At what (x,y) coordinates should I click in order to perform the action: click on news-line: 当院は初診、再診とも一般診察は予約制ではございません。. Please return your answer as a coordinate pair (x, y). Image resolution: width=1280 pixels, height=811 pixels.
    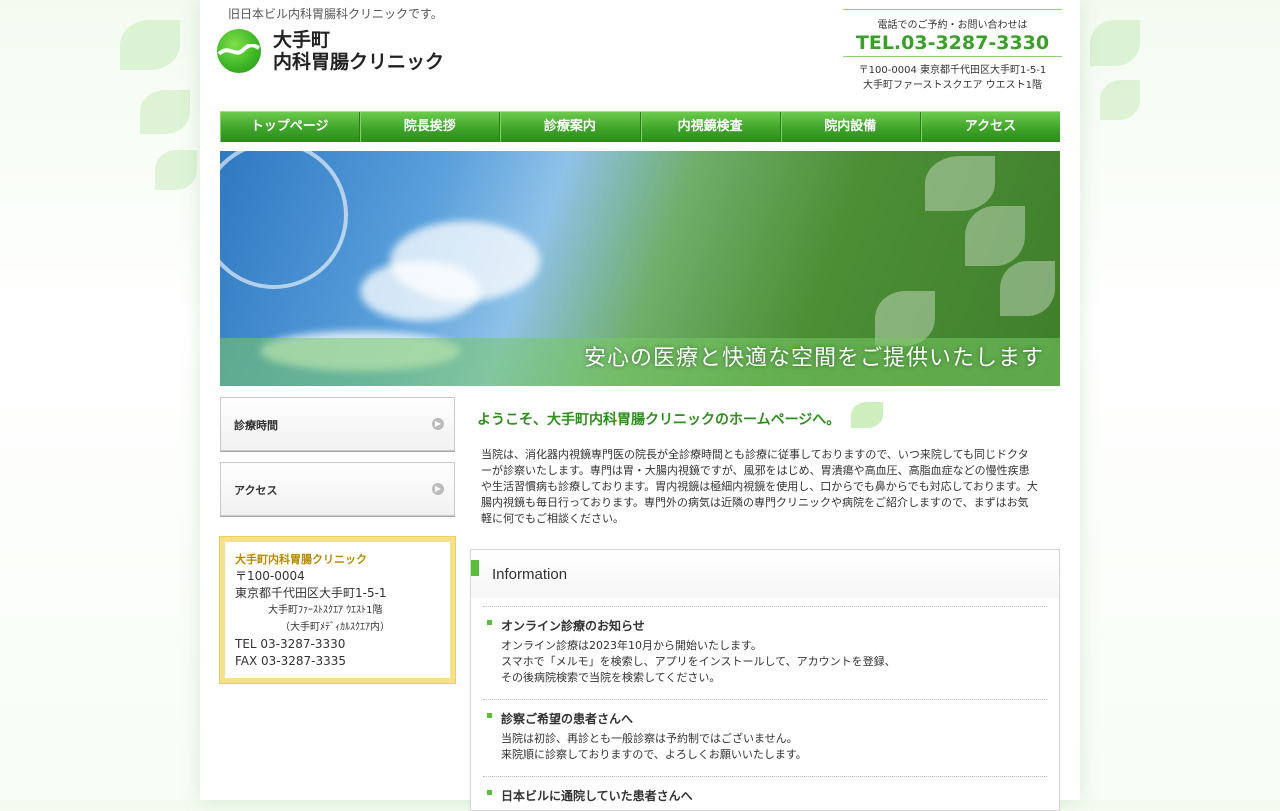
    Looking at the image, I should click on (649, 738).